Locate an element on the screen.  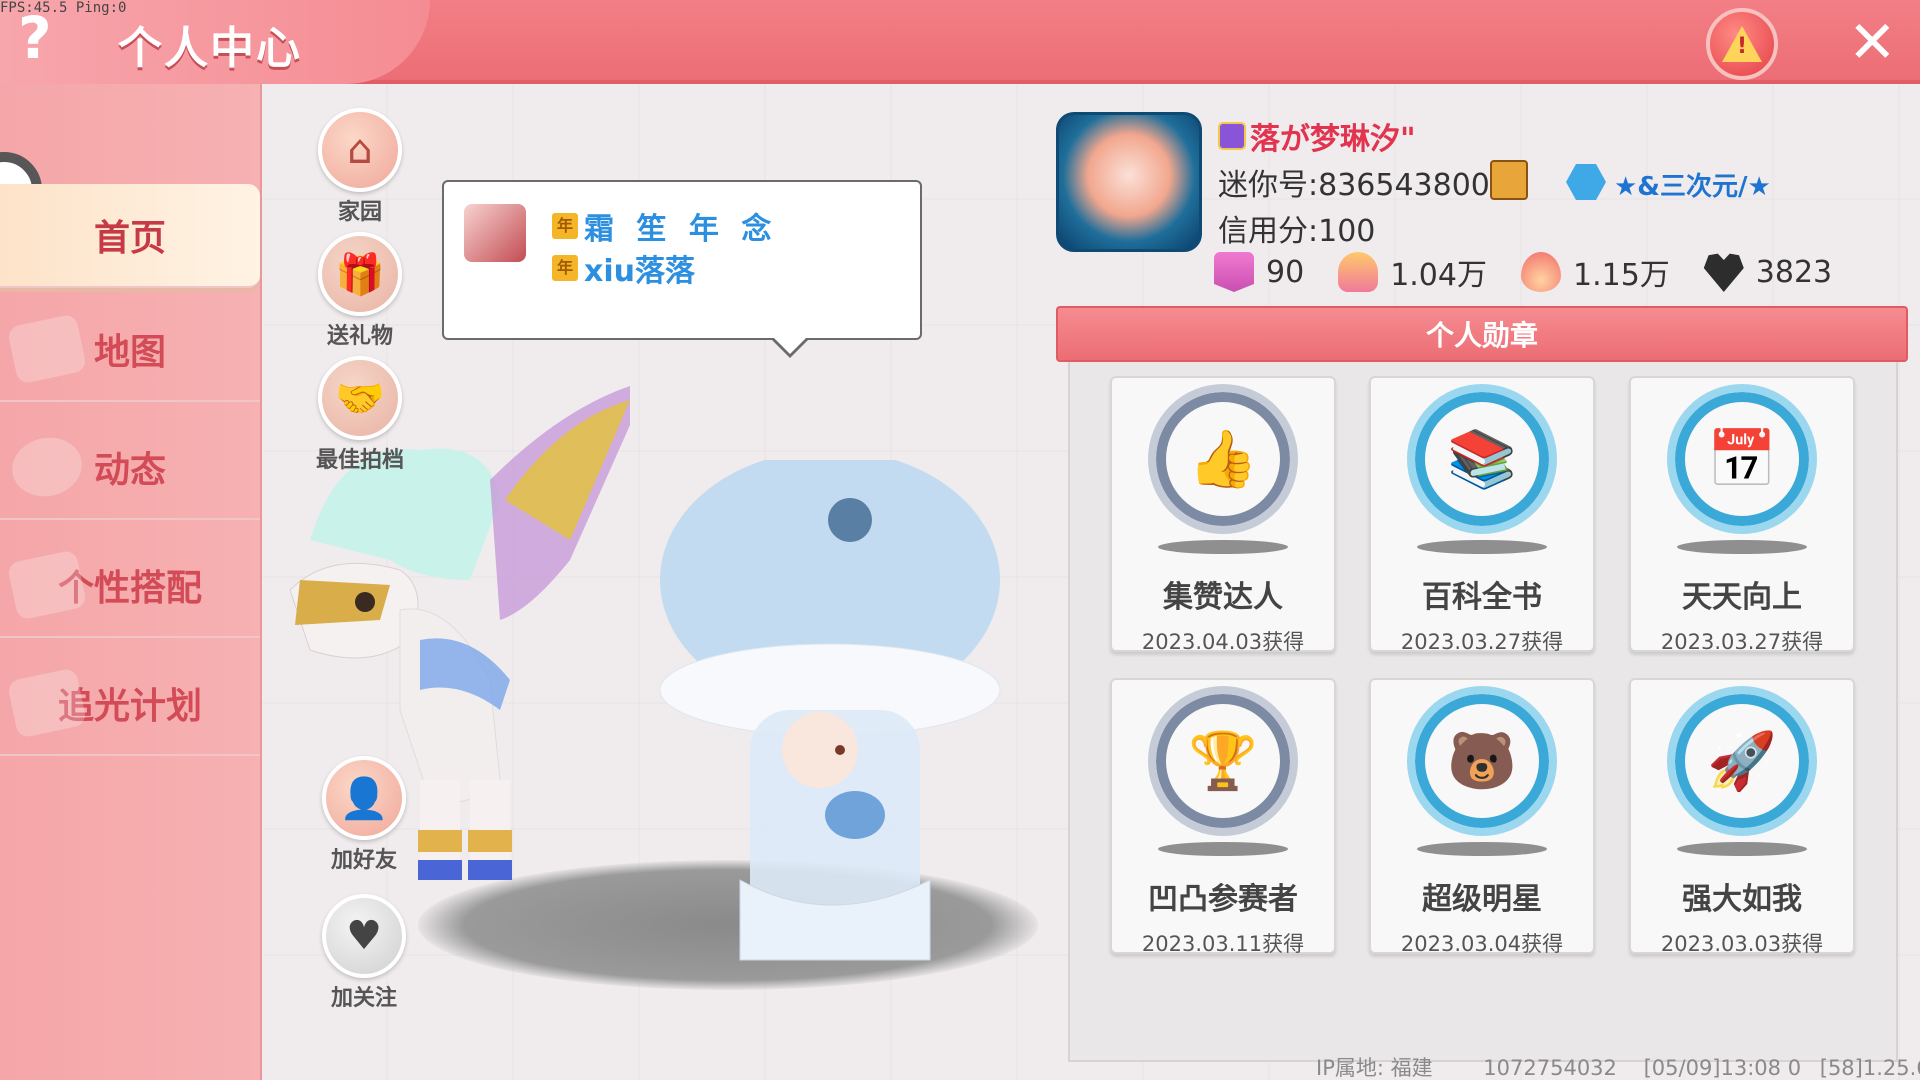
badge-name: 强大如我 is located at coordinates (1742, 899).